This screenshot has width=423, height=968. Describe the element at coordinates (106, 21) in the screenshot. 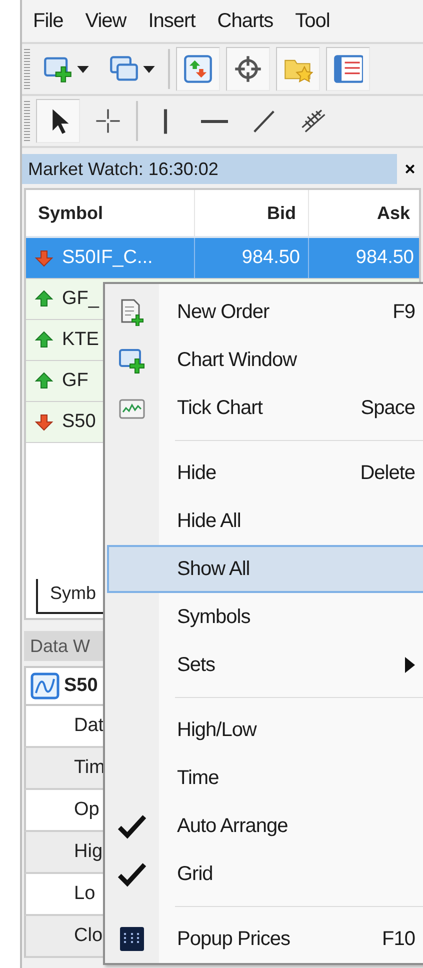

I see `menu-item: View` at that location.